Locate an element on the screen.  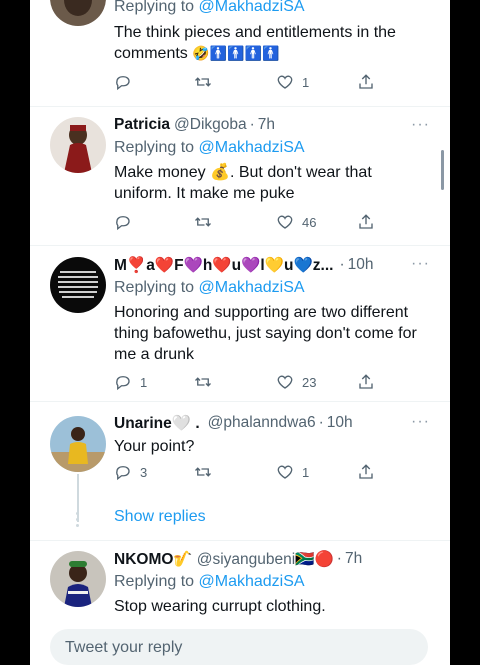
reply-composer is located at coordinates (239, 647).